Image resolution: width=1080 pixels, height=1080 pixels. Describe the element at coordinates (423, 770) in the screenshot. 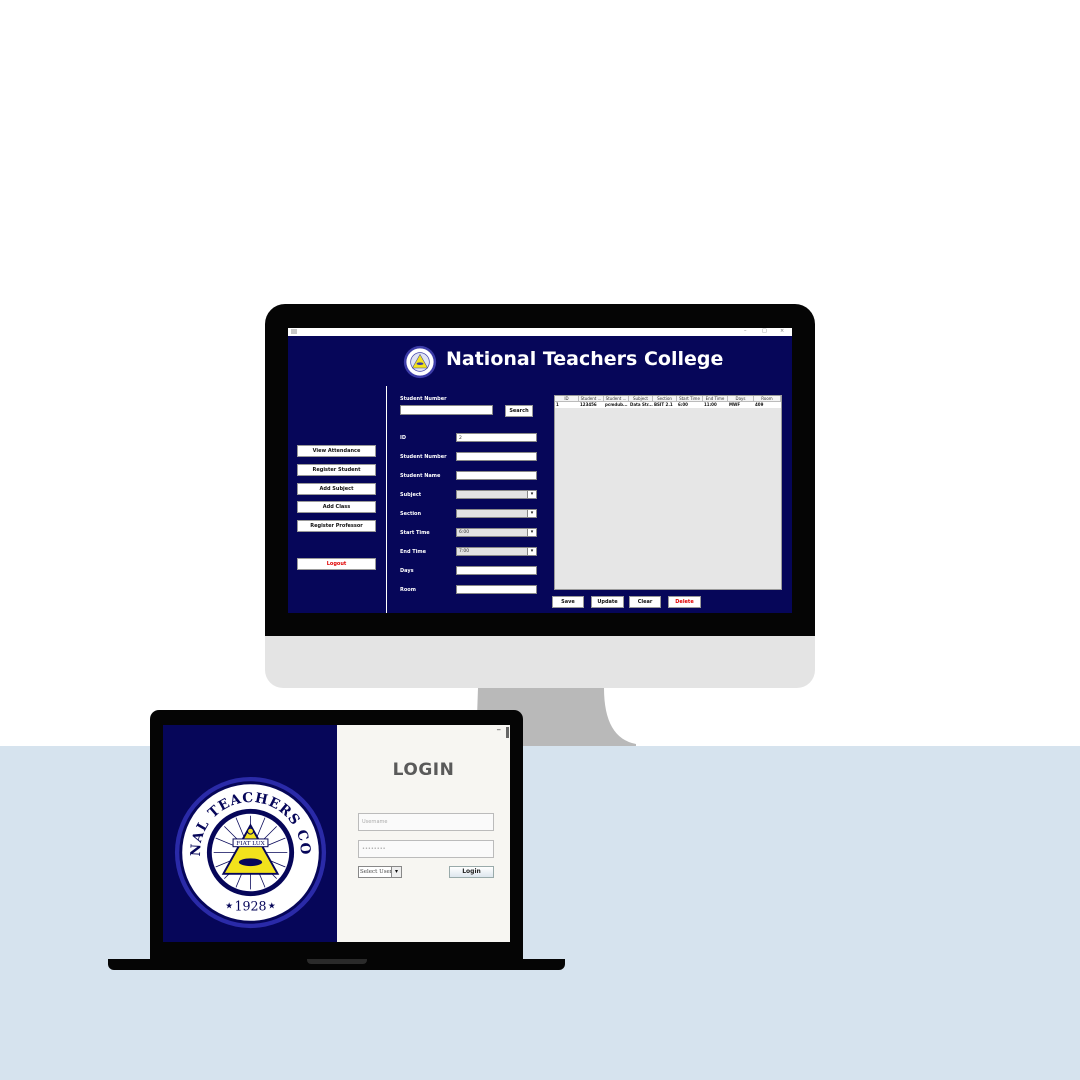

I see `login-title: LOGIN` at that location.